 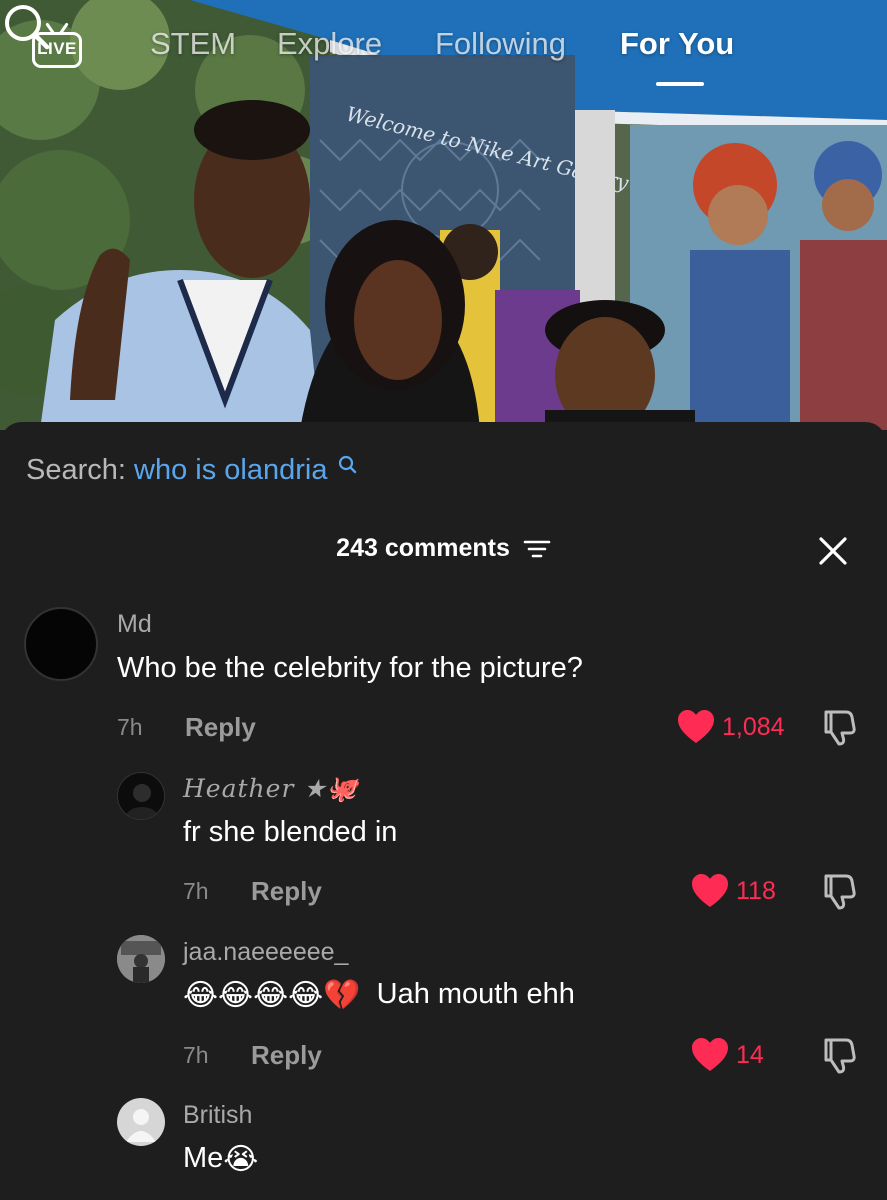 What do you see at coordinates (217, 1115) in the screenshot?
I see `comment-username: British` at bounding box center [217, 1115].